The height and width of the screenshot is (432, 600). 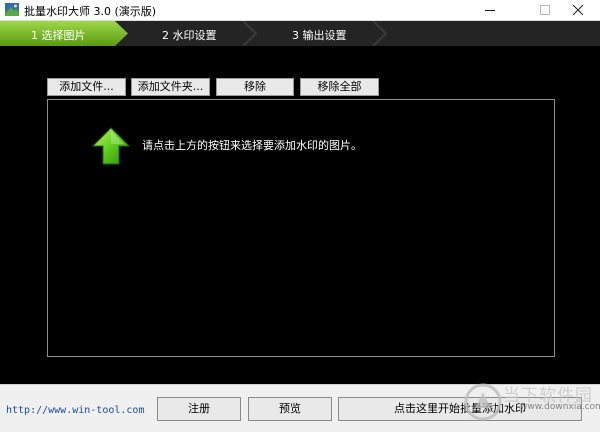 I want to click on website-link: http://www.win-tool.com, so click(x=75, y=410).